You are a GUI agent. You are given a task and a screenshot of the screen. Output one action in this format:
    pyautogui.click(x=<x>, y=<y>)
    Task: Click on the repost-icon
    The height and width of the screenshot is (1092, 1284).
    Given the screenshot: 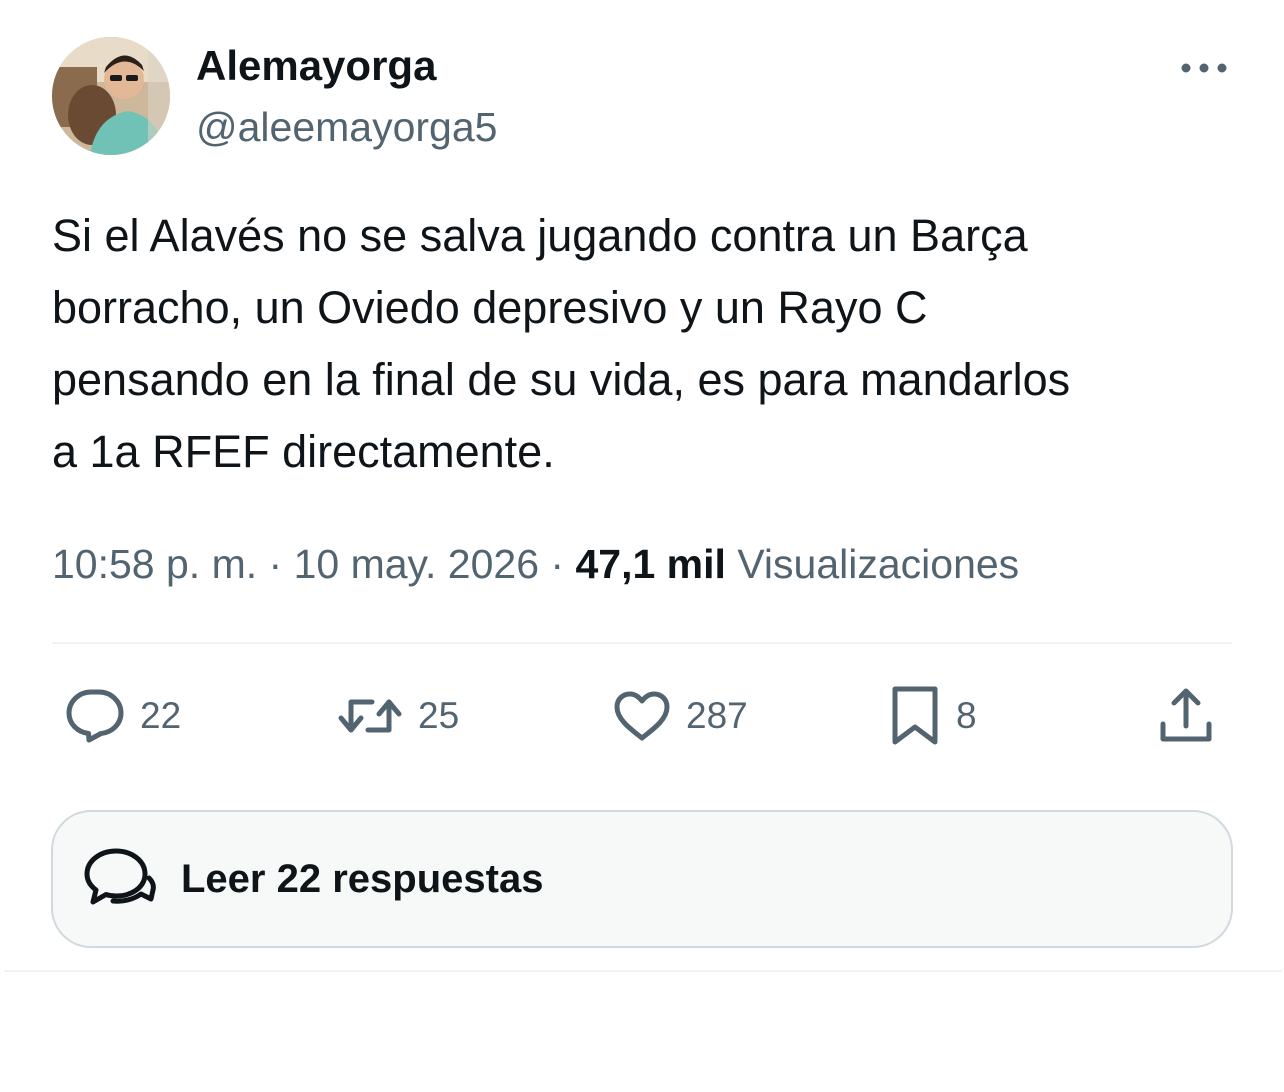 What is the action you would take?
    pyautogui.click(x=370, y=716)
    